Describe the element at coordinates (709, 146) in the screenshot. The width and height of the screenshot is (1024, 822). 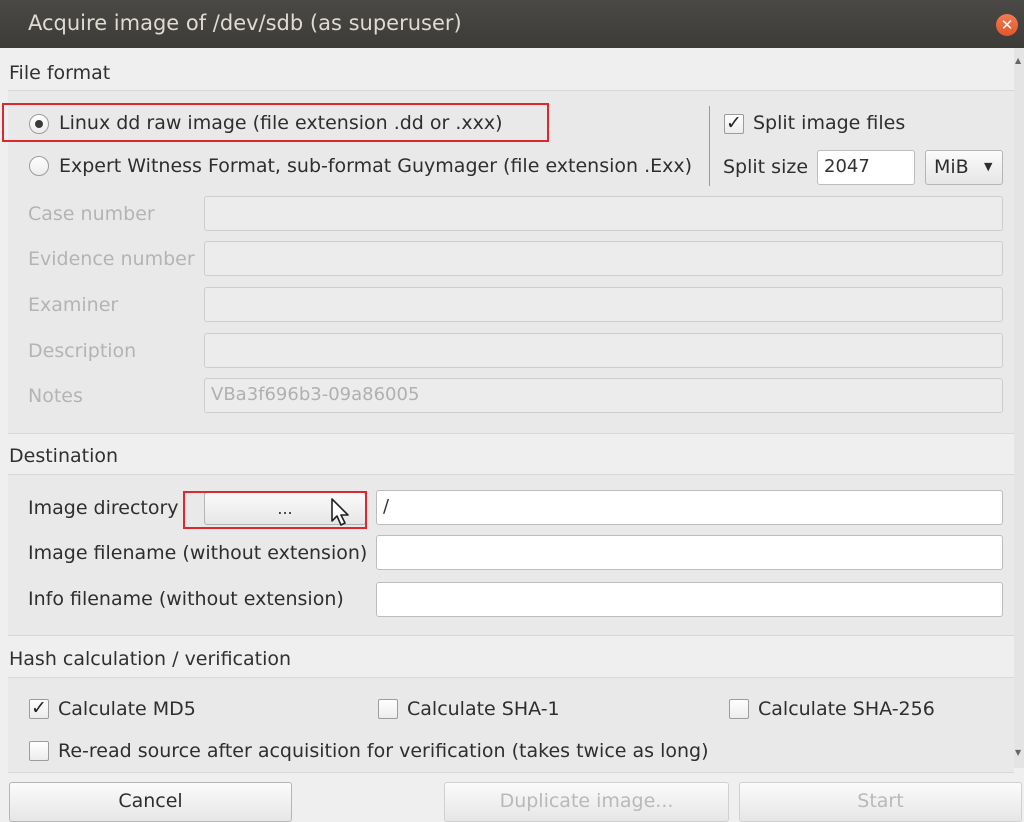
I see `split-divider` at that location.